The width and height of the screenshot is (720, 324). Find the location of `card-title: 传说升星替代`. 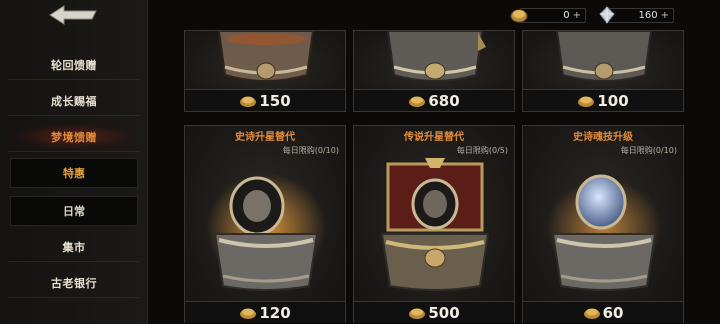

card-title: 传说升星替代 is located at coordinates (434, 137).